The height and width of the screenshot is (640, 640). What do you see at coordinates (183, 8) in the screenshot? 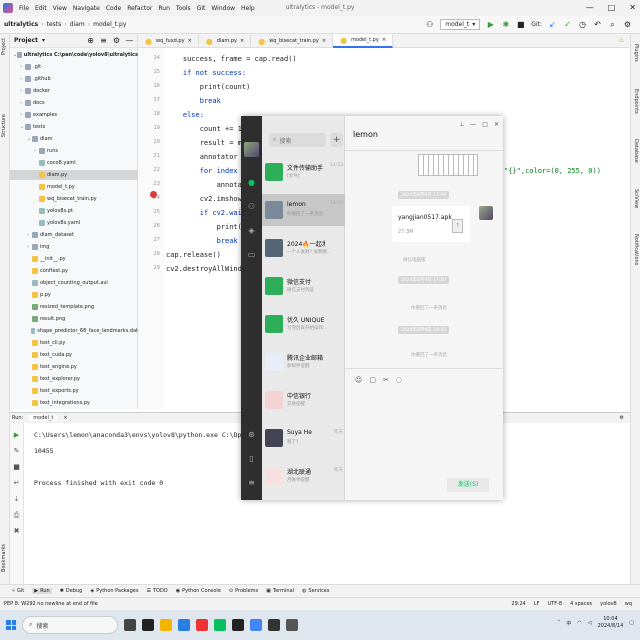
I see `menu-tools: Tools` at bounding box center [183, 8].